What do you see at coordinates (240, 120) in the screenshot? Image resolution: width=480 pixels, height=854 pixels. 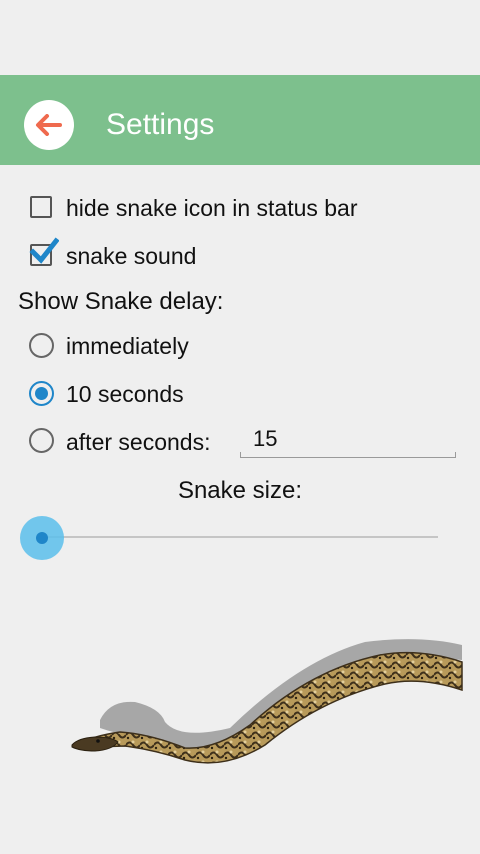 I see `app-bar: Settings` at bounding box center [240, 120].